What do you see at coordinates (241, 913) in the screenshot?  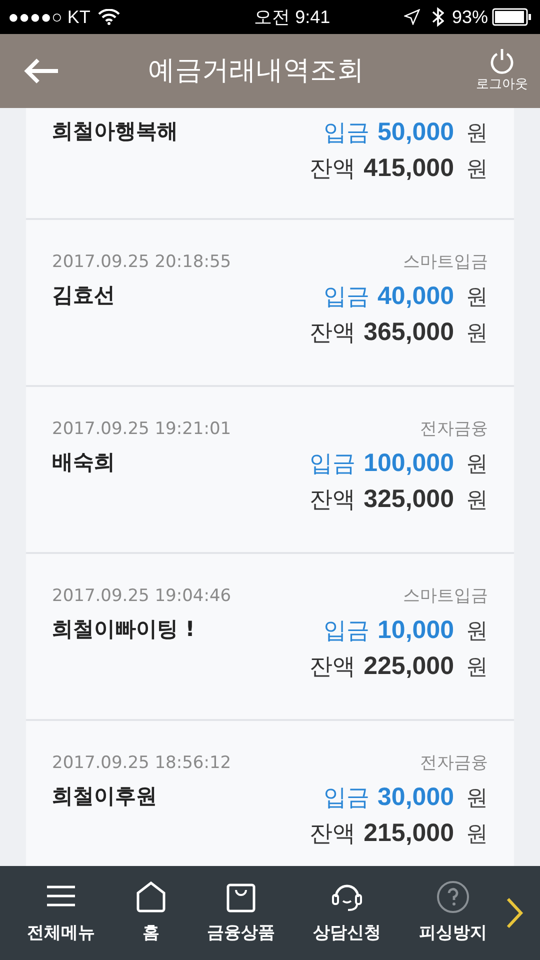 I see `nav-tab: 금융상품` at bounding box center [241, 913].